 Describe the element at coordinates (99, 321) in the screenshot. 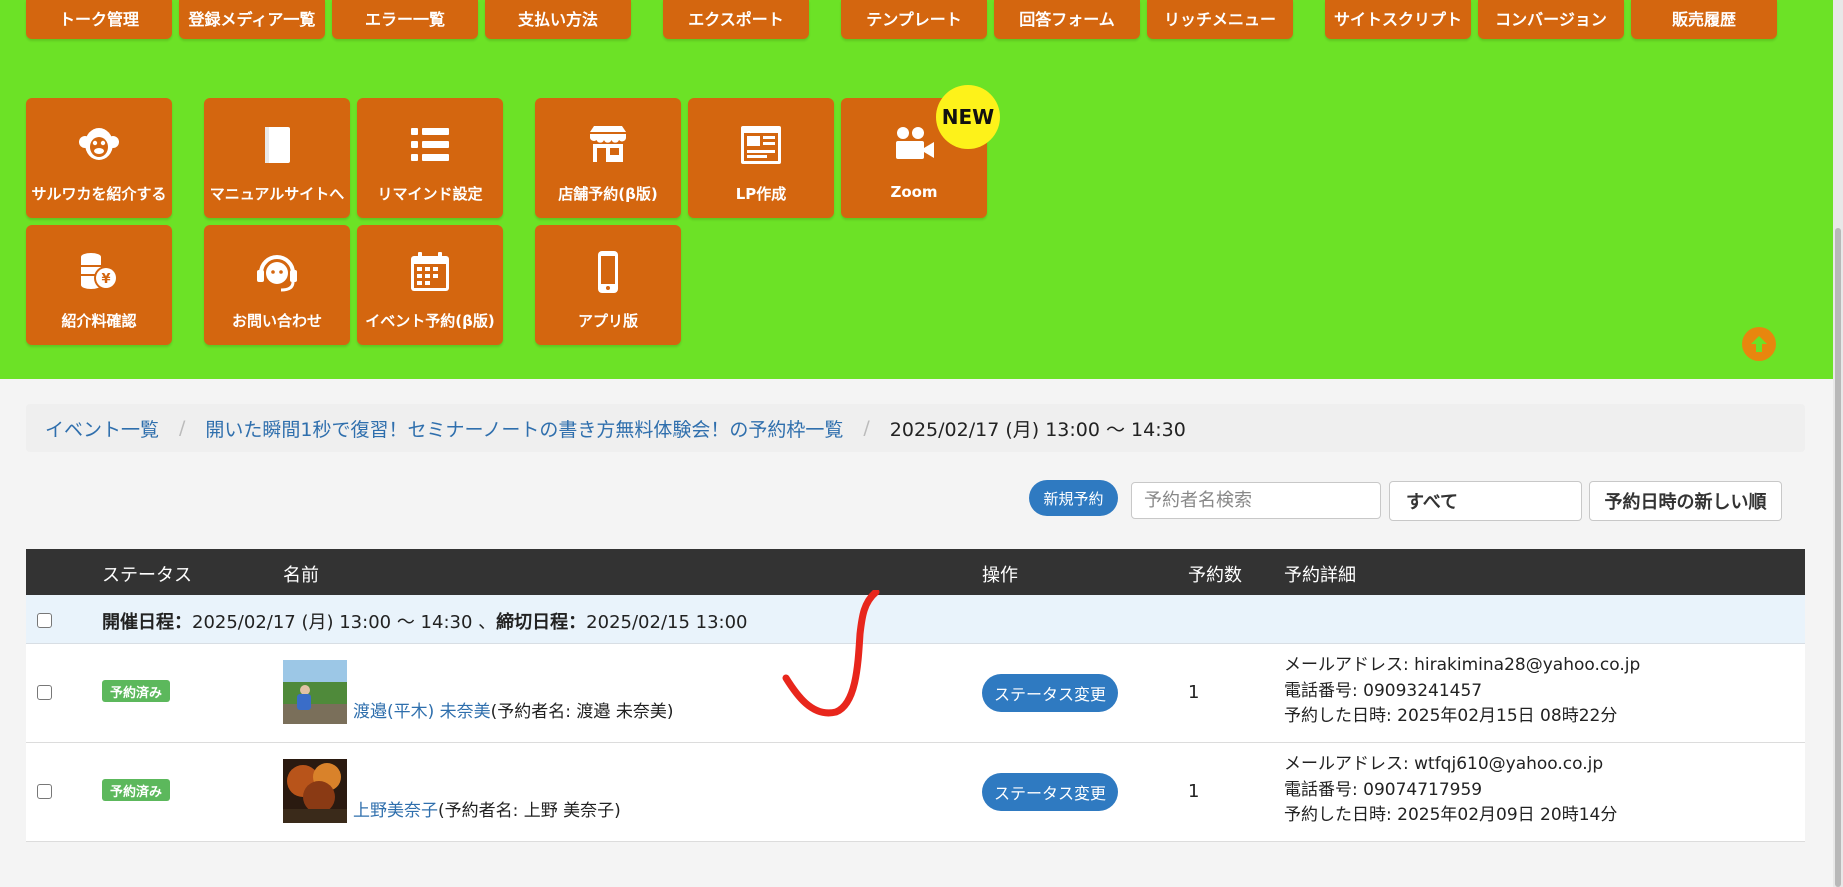

I see `tile-label: 紹介料確認` at that location.